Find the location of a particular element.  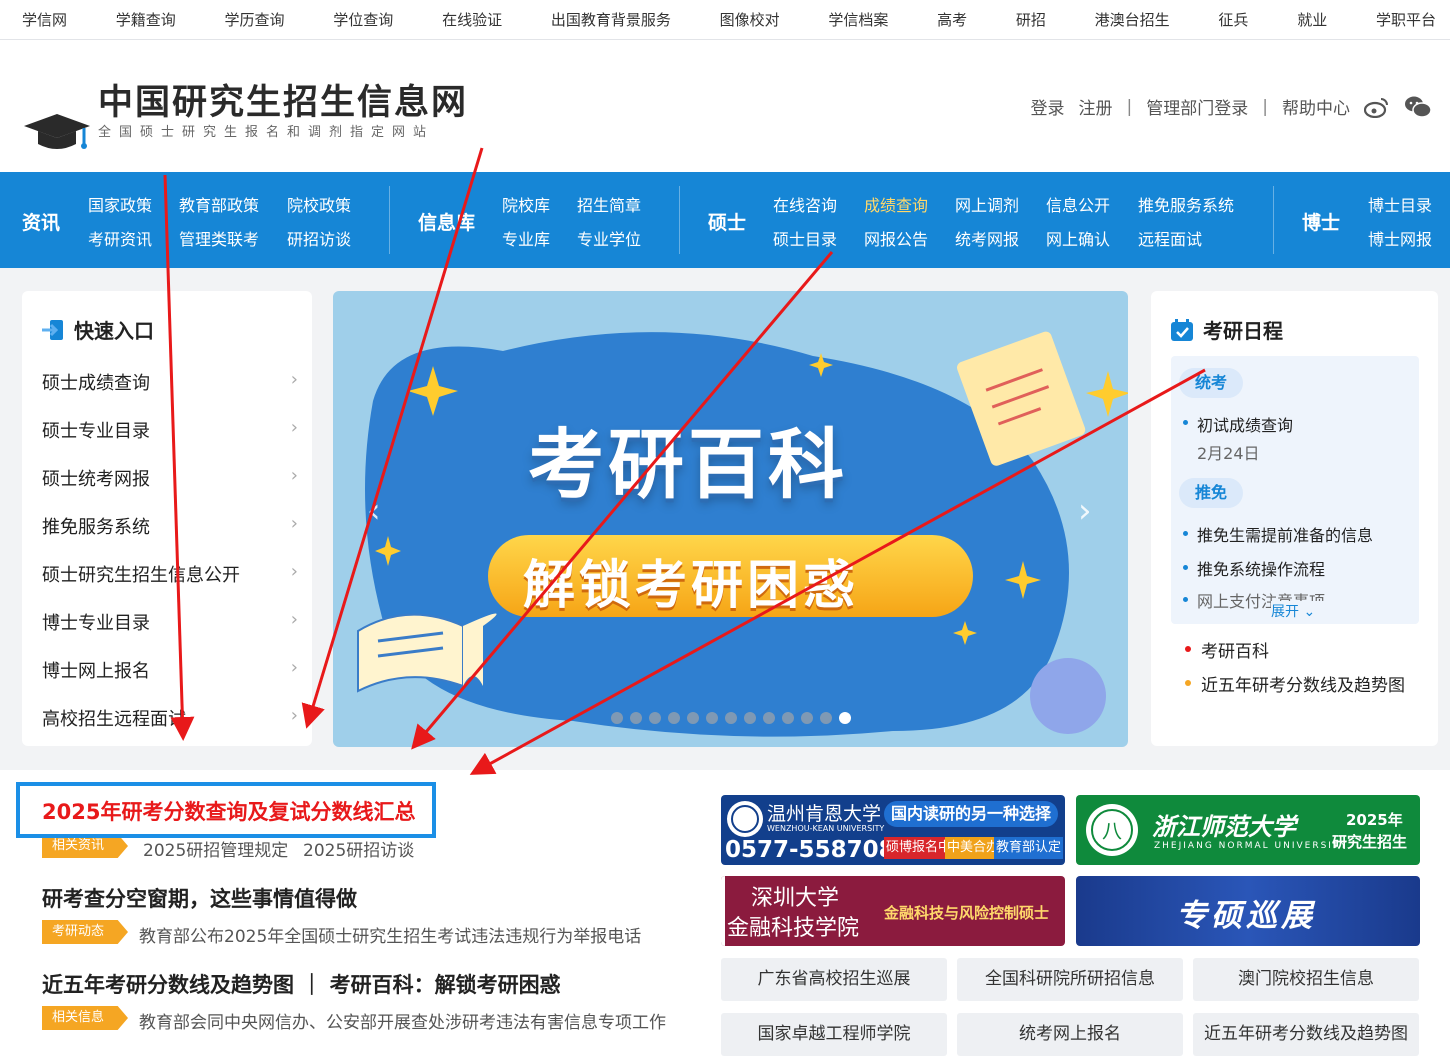

nav-head-shuoshi: 硕士 is located at coordinates (727, 221).